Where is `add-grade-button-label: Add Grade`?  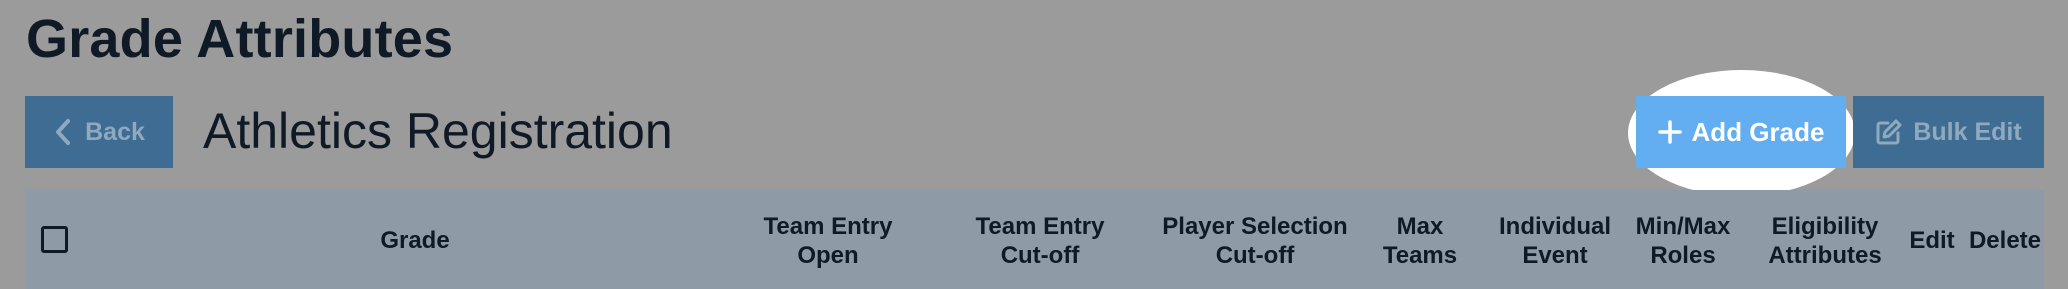
add-grade-button-label: Add Grade is located at coordinates (1758, 131).